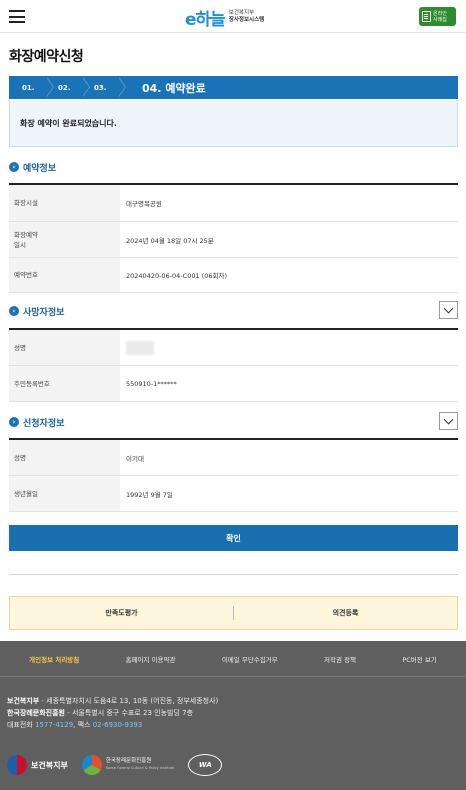  I want to click on footer-link-copyright: 저작권 정책, so click(340, 659).